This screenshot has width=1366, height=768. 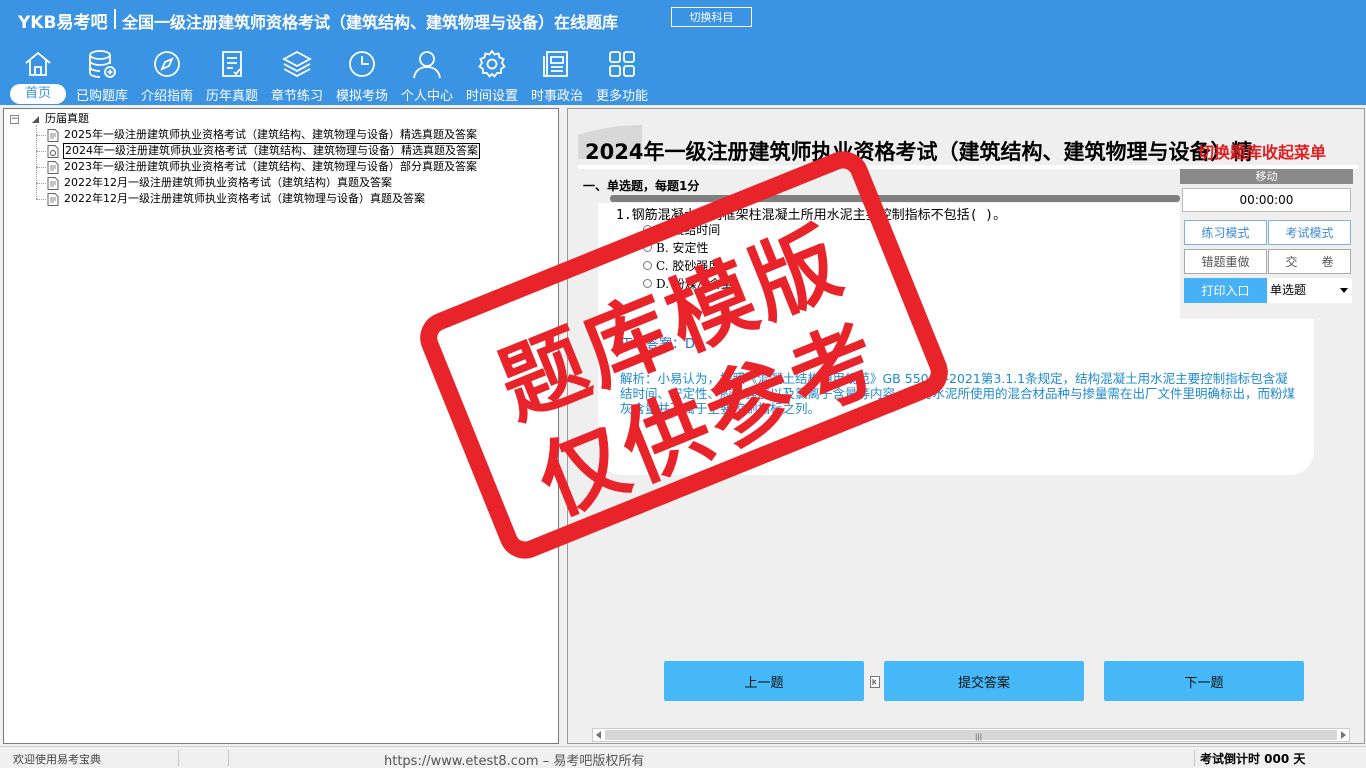 I want to click on scrollbar-thumb: |||, so click(x=971, y=735).